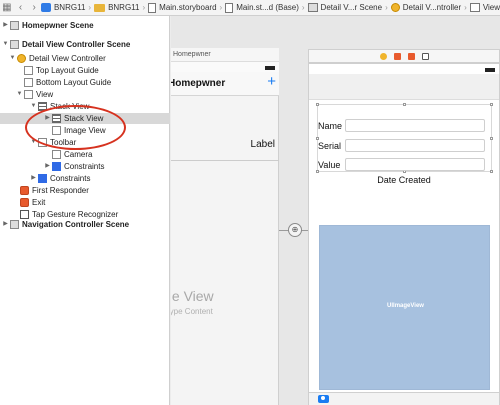  What do you see at coordinates (323, 399) in the screenshot?
I see `camera-icon` at bounding box center [323, 399].